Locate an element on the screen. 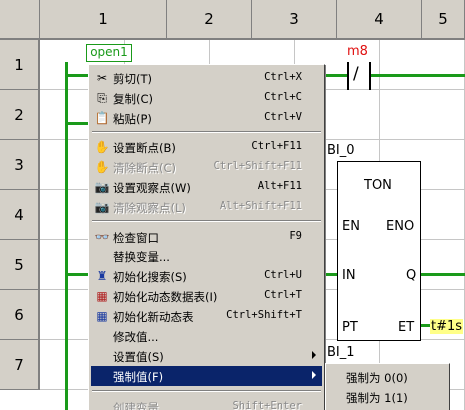  contact-m8-symbol: / is located at coordinates (356, 74).